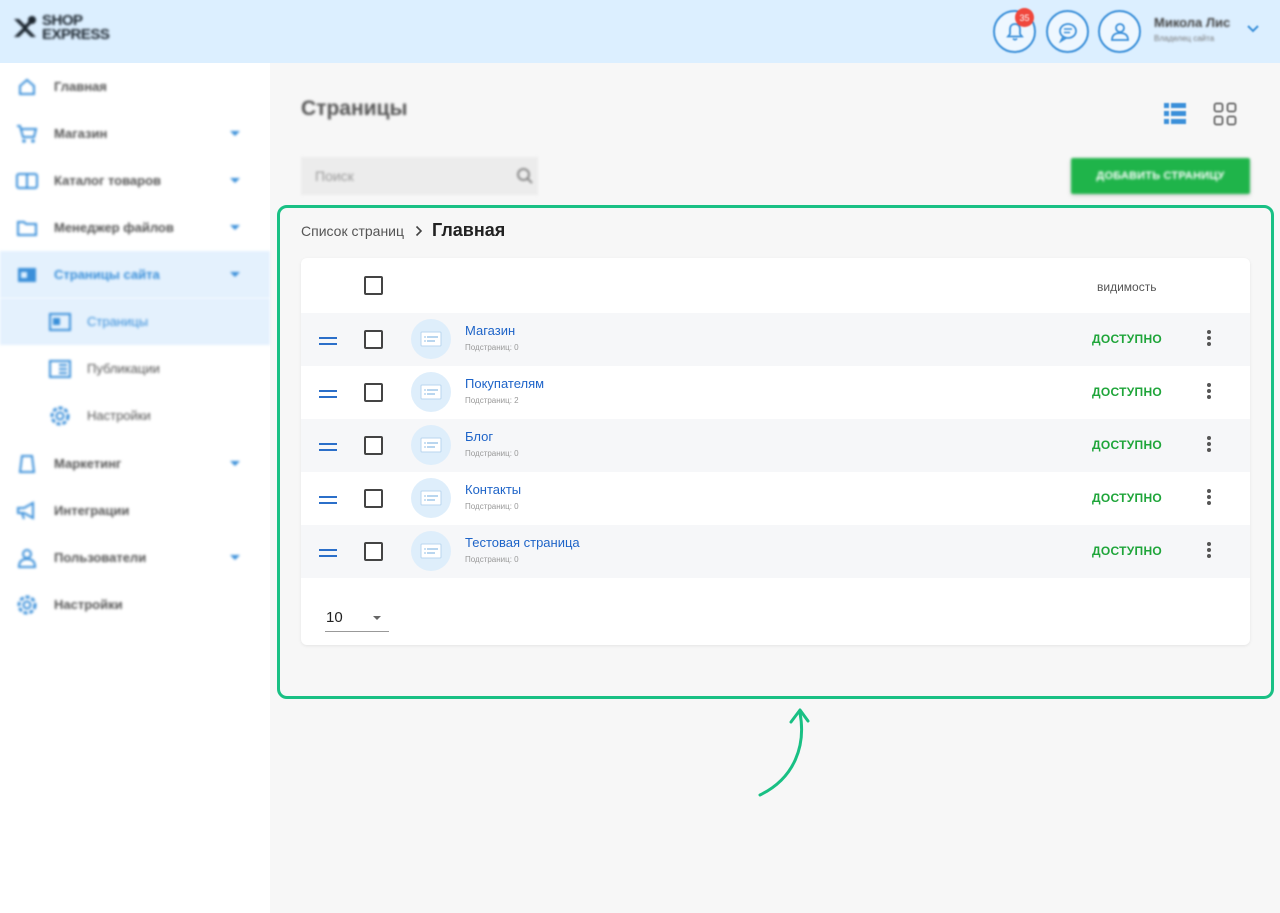  I want to click on search-box, so click(419, 176).